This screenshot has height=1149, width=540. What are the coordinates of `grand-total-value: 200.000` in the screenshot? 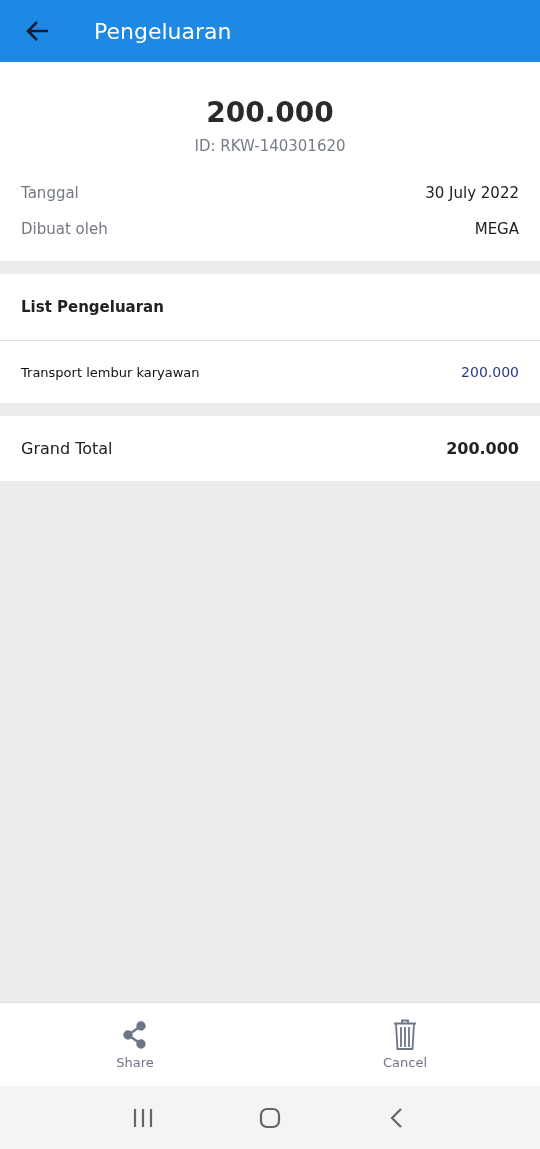 It's located at (482, 448).